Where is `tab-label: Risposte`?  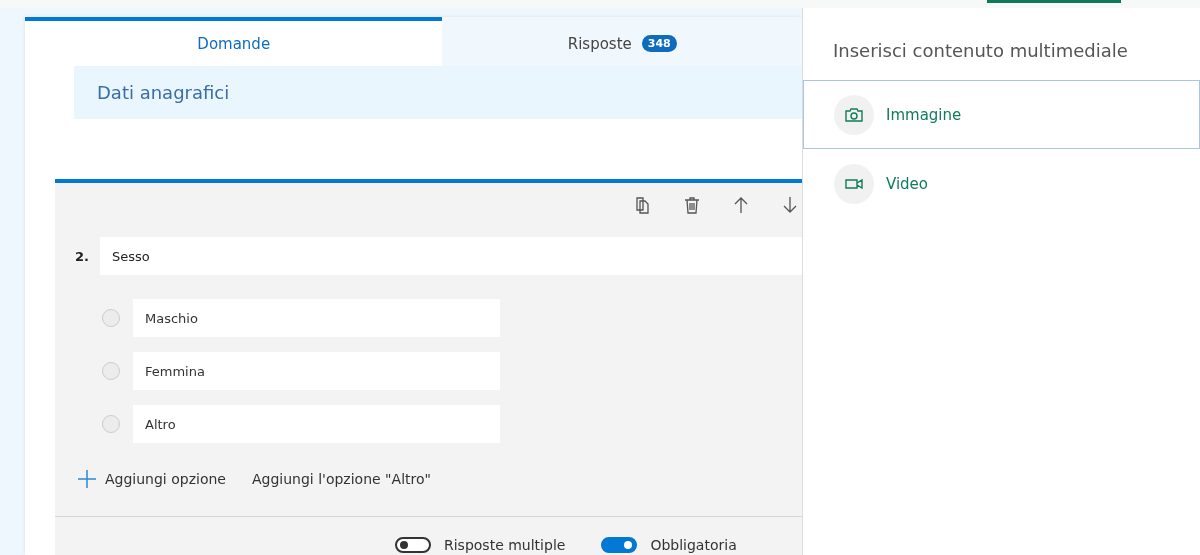
tab-label: Risposte is located at coordinates (599, 43).